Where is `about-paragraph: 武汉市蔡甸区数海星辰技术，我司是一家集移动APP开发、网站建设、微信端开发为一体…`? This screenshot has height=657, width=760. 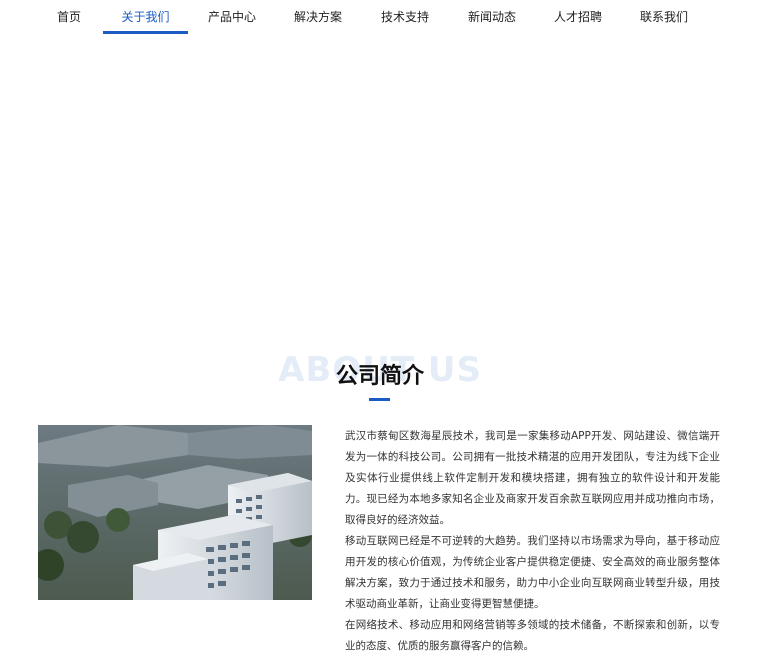 about-paragraph: 武汉市蔡甸区数海星辰技术，我司是一家集移动APP开发、网站建设、微信端开发为一体… is located at coordinates (532, 478).